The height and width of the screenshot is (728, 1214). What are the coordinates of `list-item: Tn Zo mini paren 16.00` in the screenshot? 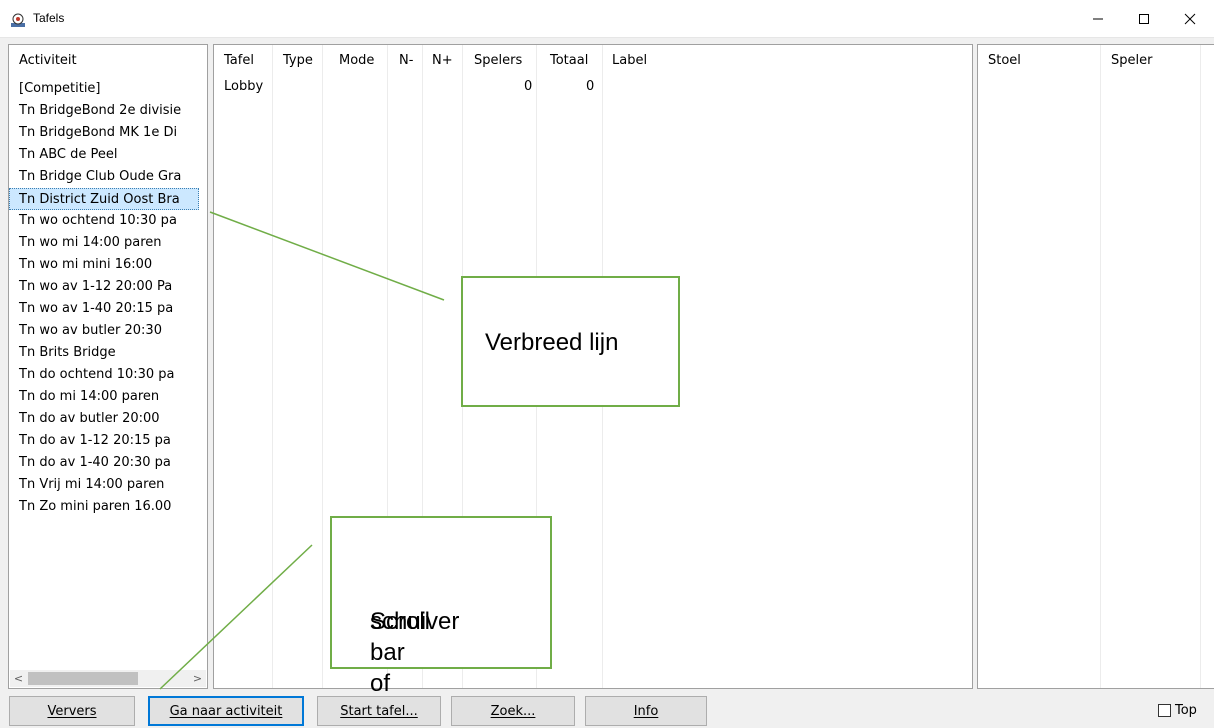 It's located at (108, 507).